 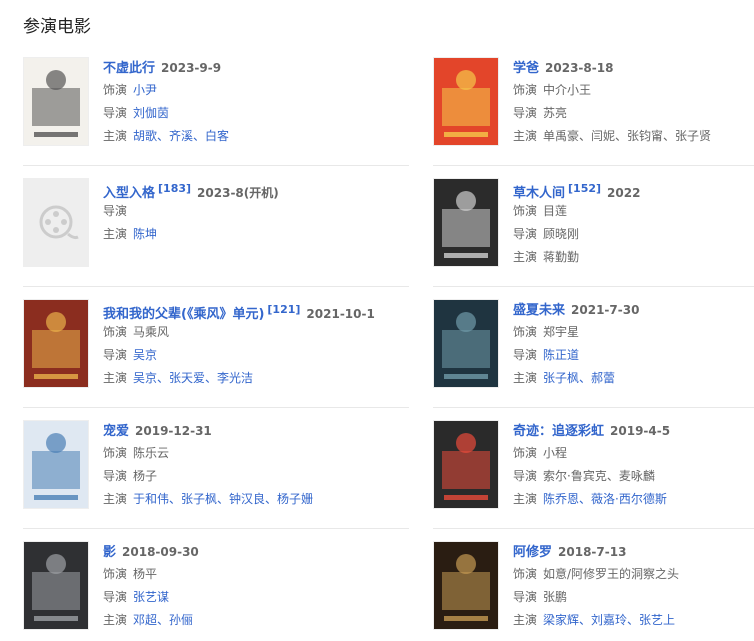 I want to click on film-cast-value: 吴京、张天爱、李光洁, so click(x=193, y=378).